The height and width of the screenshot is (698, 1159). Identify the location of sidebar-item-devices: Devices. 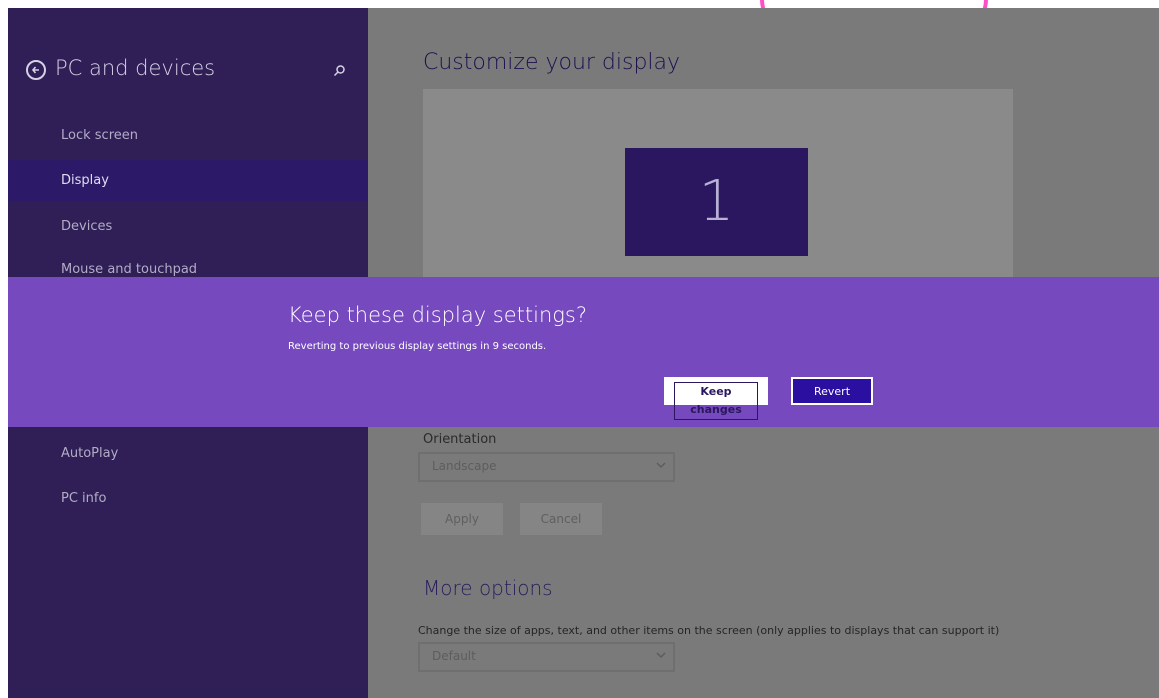
(188, 227).